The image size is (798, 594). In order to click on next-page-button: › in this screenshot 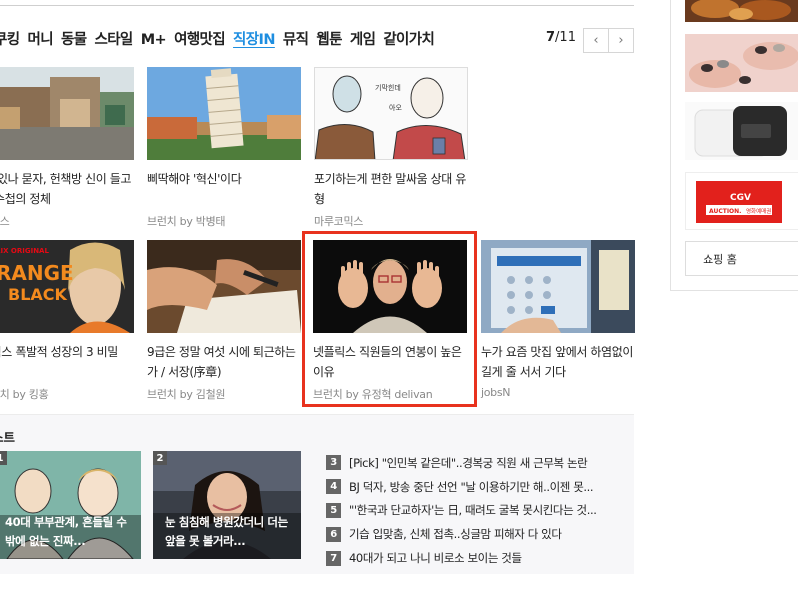, I will do `click(621, 40)`.